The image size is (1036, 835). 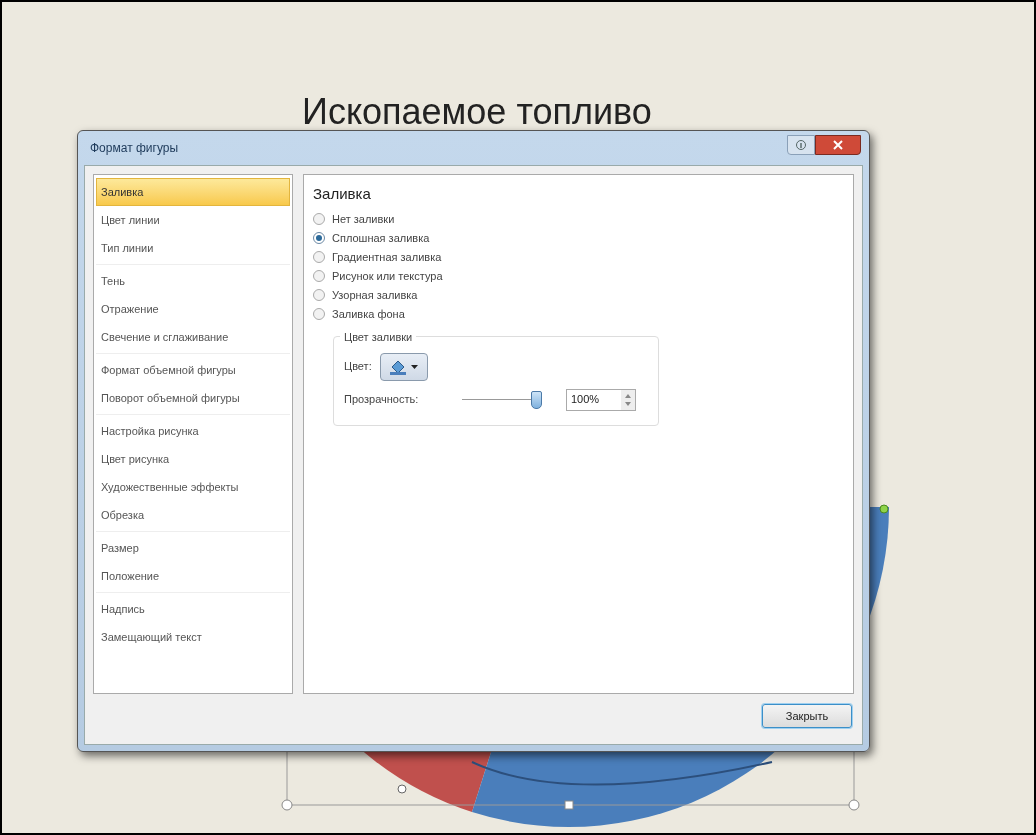 I want to click on category-item: Поворот объемной фигуры, so click(x=193, y=398).